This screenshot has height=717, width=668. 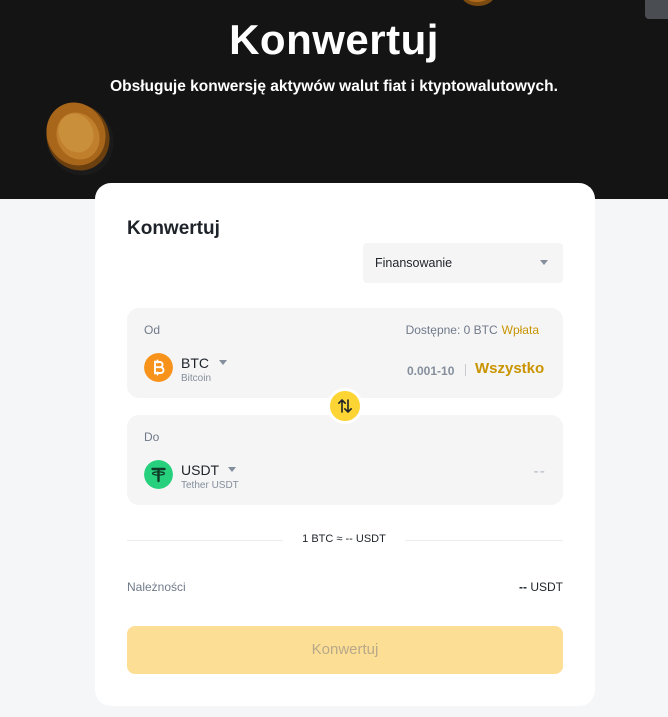 I want to click on from-asset-name: Bitcoin, so click(x=196, y=378).